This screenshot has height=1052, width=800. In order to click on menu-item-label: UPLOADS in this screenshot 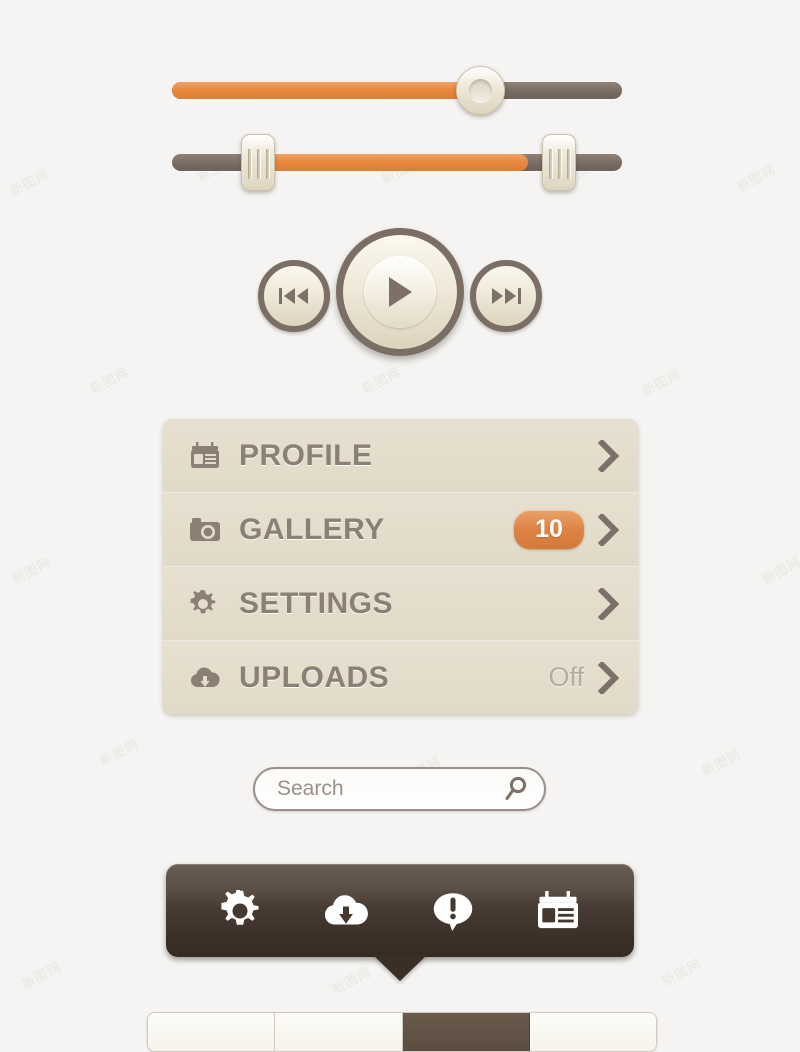, I will do `click(314, 677)`.